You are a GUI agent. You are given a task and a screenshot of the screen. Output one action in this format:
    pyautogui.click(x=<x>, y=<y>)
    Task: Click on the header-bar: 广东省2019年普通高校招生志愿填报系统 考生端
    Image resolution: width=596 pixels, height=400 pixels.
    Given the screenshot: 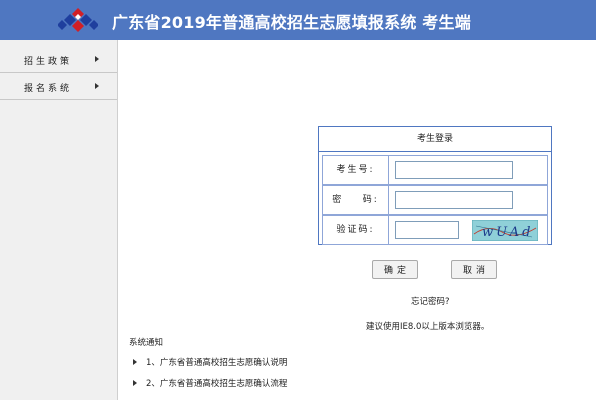 What is the action you would take?
    pyautogui.click(x=298, y=20)
    